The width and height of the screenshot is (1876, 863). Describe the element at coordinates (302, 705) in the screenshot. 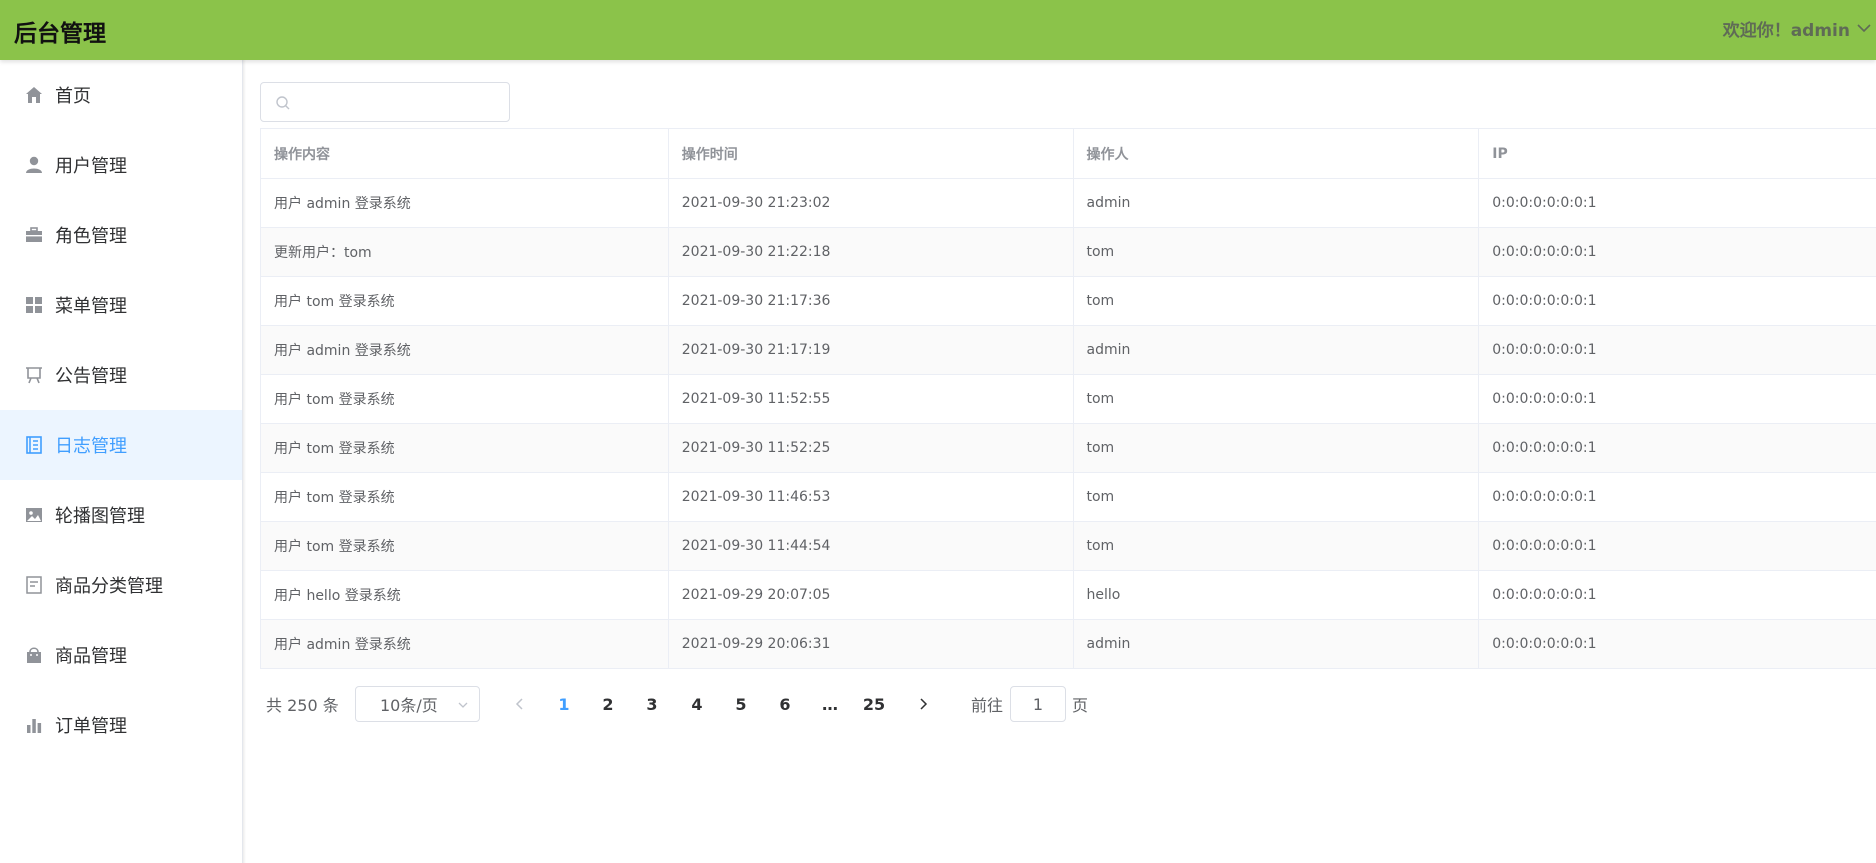

I see `total-count: 共 250 条` at that location.